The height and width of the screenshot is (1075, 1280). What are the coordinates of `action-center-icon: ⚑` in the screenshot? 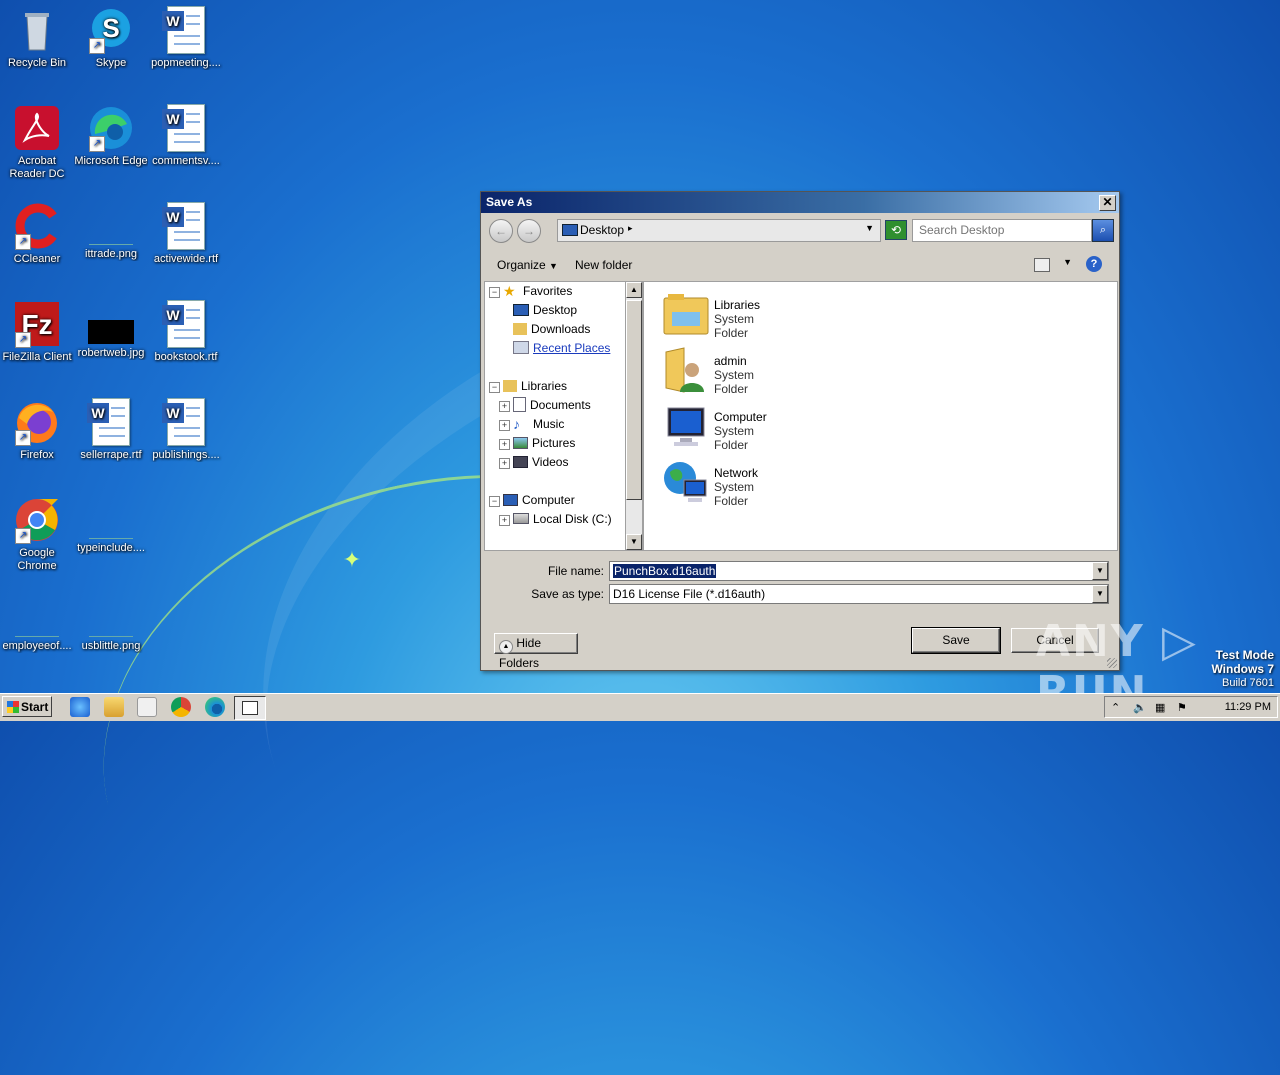 It's located at (1182, 707).